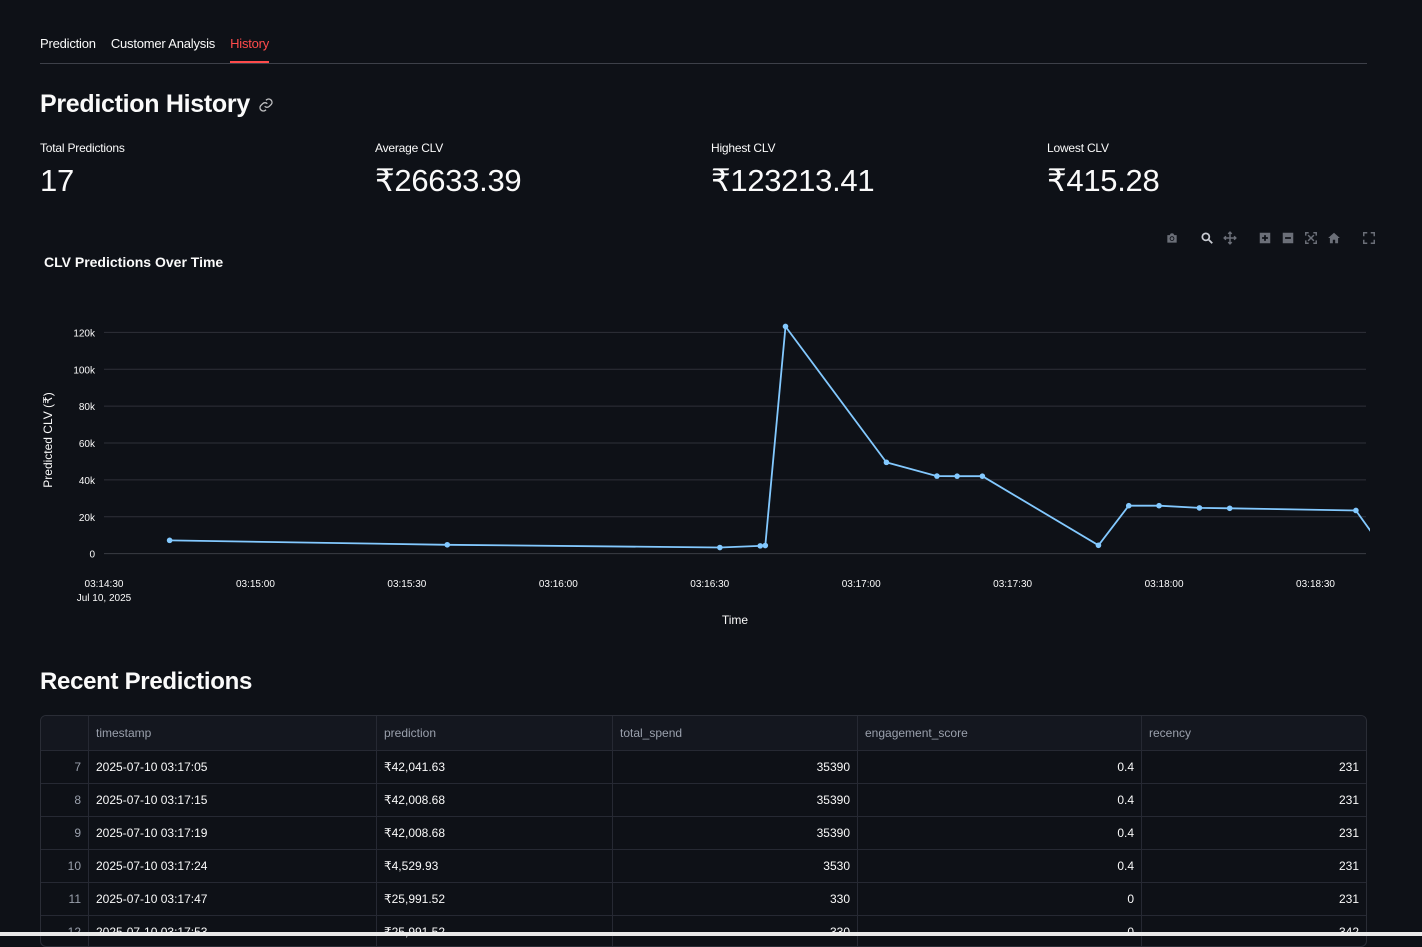 This screenshot has width=1422, height=947. What do you see at coordinates (249, 46) in the screenshot?
I see `tab-history: History` at bounding box center [249, 46].